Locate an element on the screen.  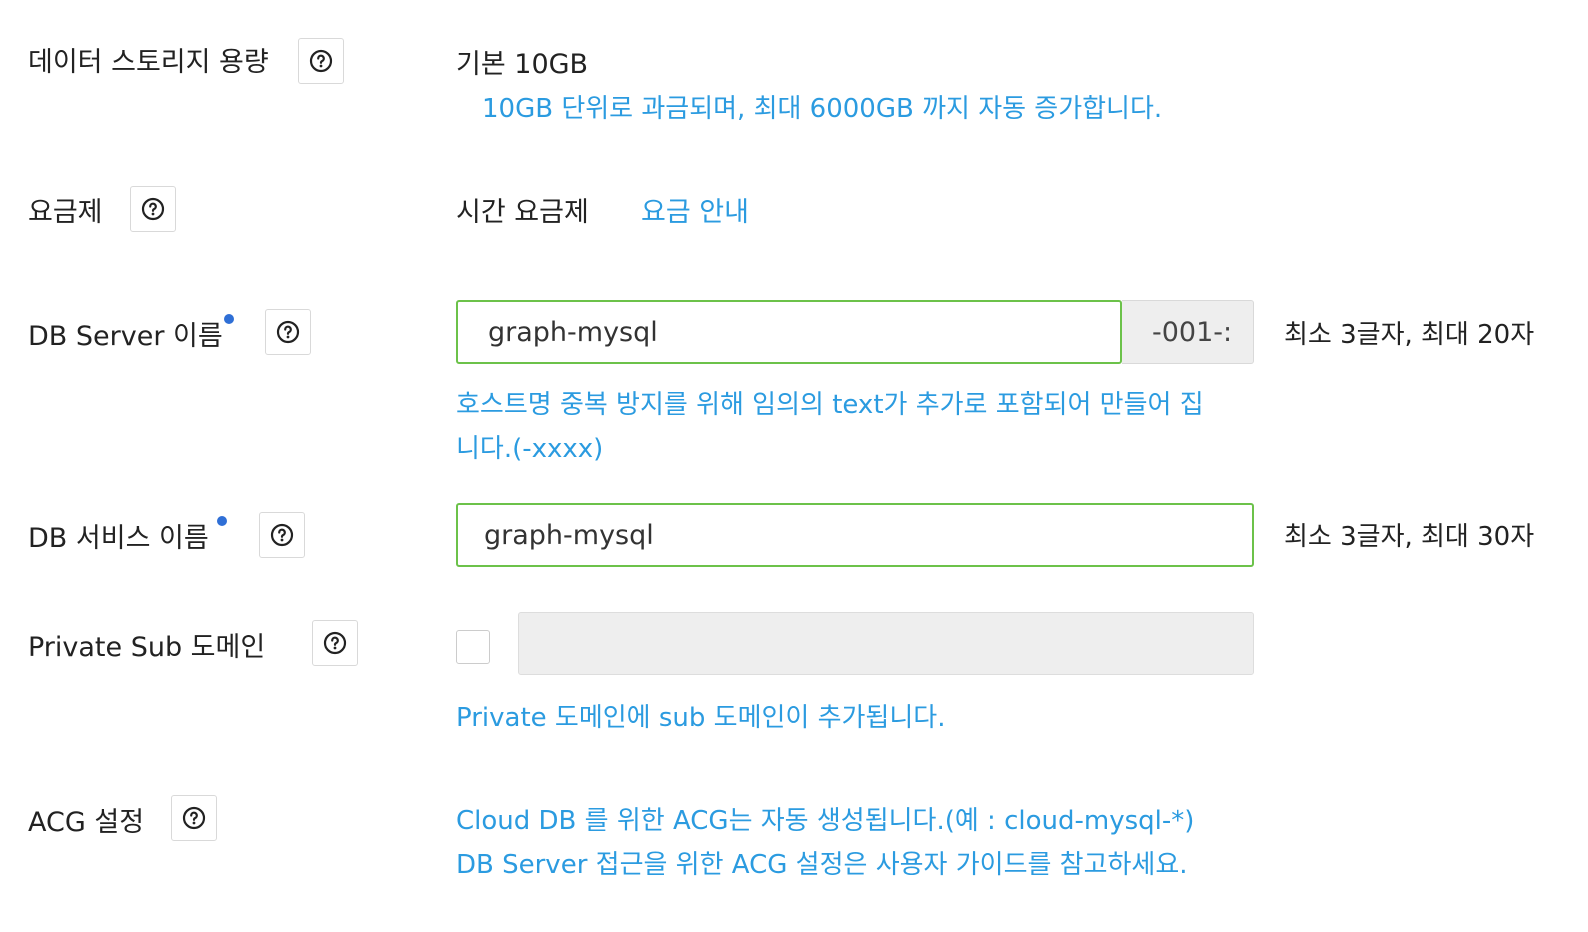
acg-help-button is located at coordinates (194, 818).